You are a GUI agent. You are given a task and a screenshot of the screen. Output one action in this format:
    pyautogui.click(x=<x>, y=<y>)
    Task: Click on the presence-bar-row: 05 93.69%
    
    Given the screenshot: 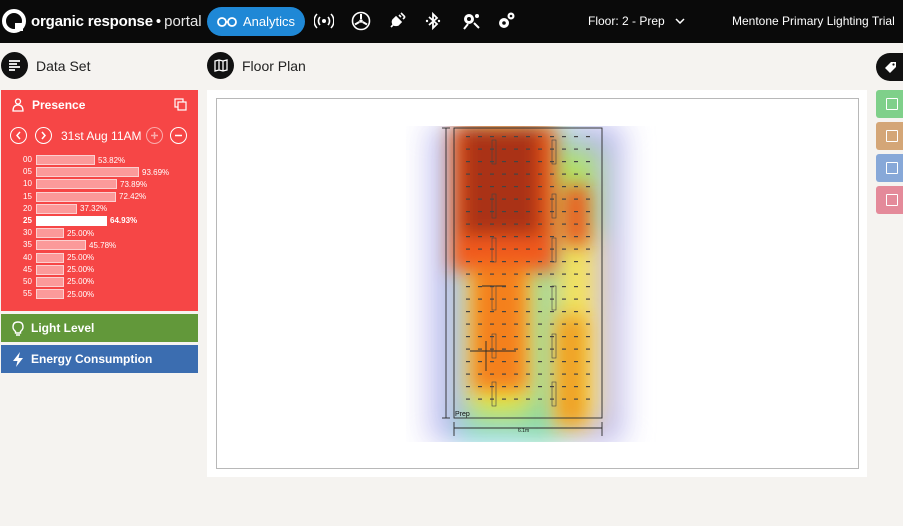 What is the action you would take?
    pyautogui.click(x=103, y=172)
    